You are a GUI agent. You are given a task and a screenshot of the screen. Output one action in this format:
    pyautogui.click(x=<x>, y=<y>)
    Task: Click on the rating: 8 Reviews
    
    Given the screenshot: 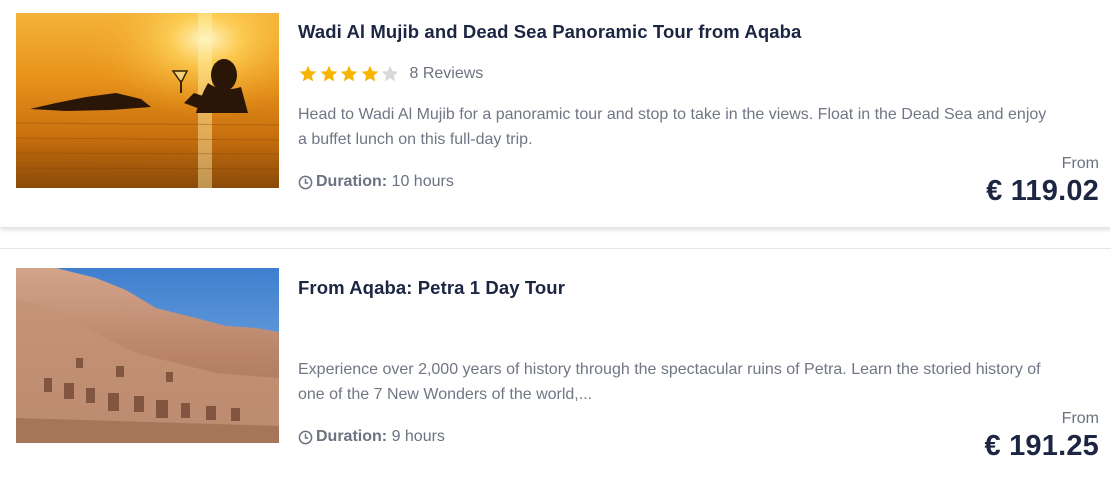 What is the action you would take?
    pyautogui.click(x=390, y=74)
    